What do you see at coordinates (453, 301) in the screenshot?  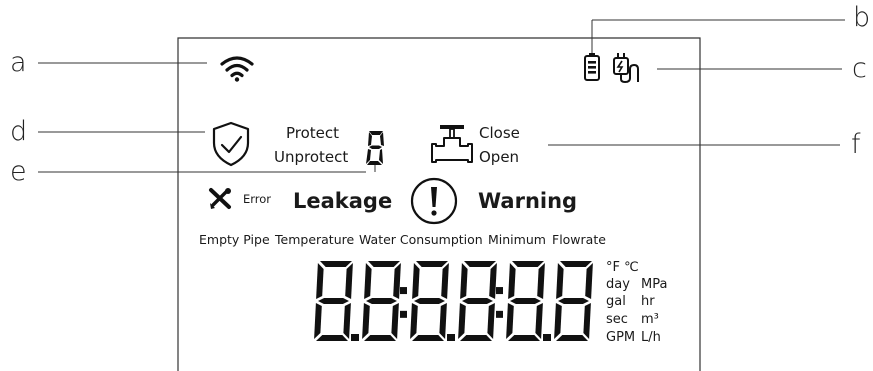 I see `main-segment-display` at bounding box center [453, 301].